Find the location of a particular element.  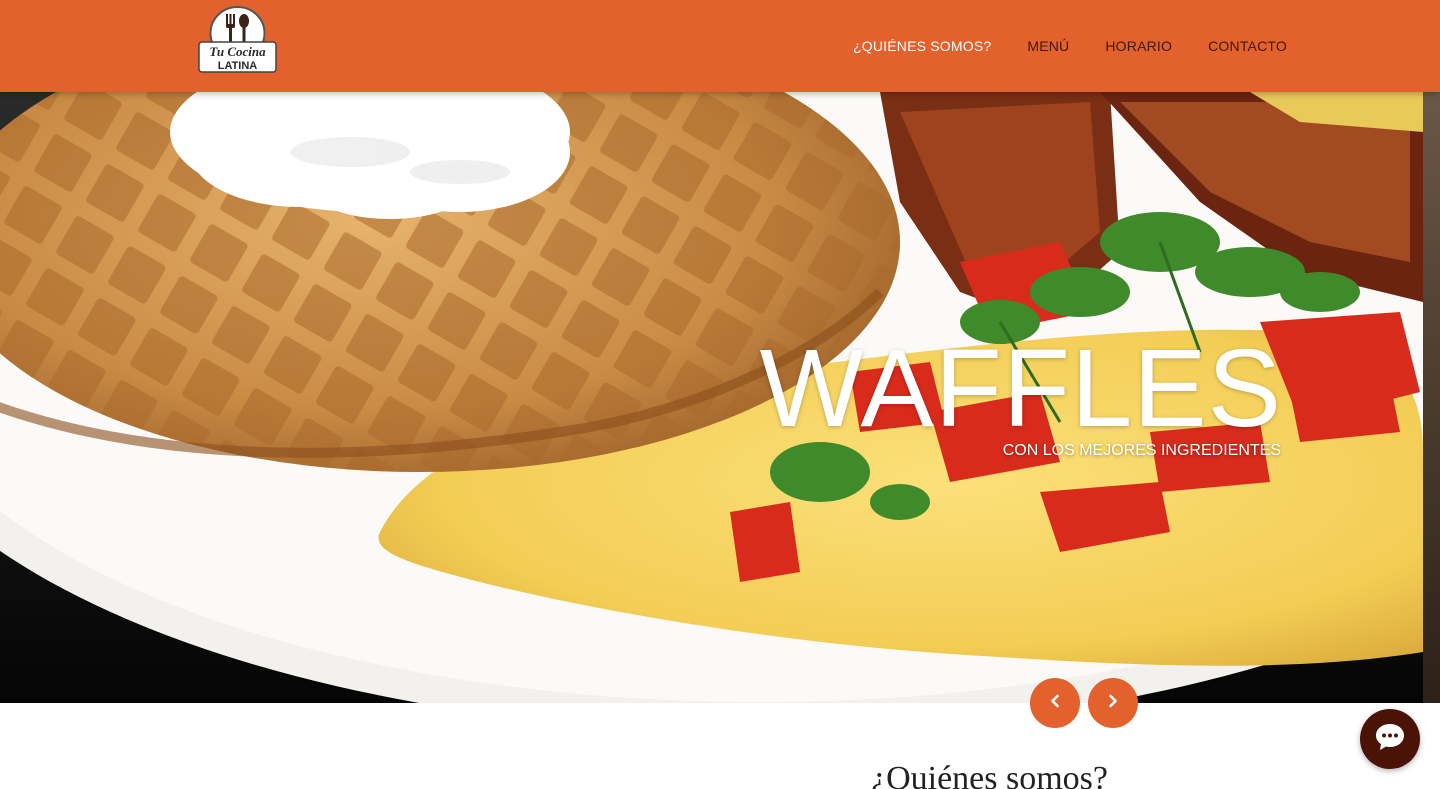

chevron-right-icon is located at coordinates (1113, 703).